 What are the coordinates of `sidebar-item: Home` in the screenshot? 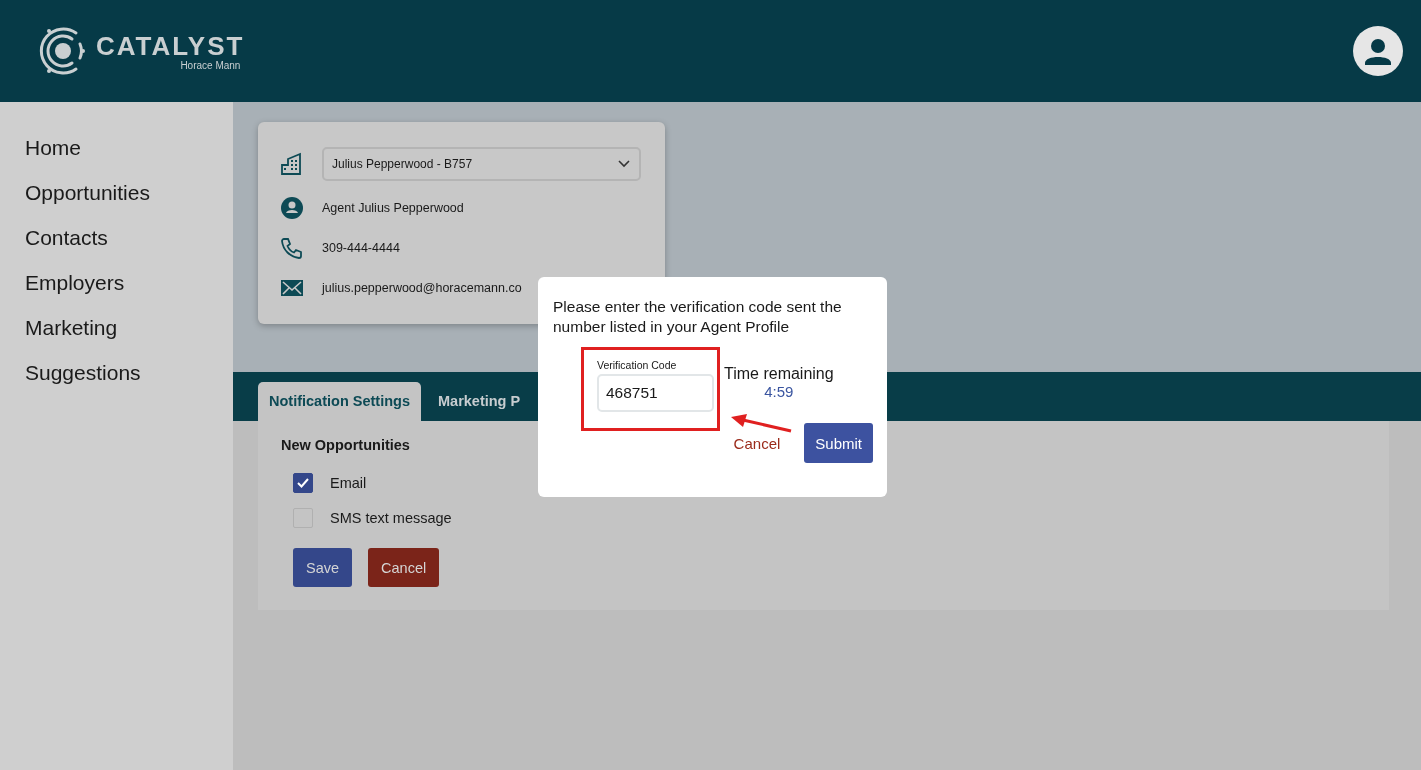 It's located at (53, 157).